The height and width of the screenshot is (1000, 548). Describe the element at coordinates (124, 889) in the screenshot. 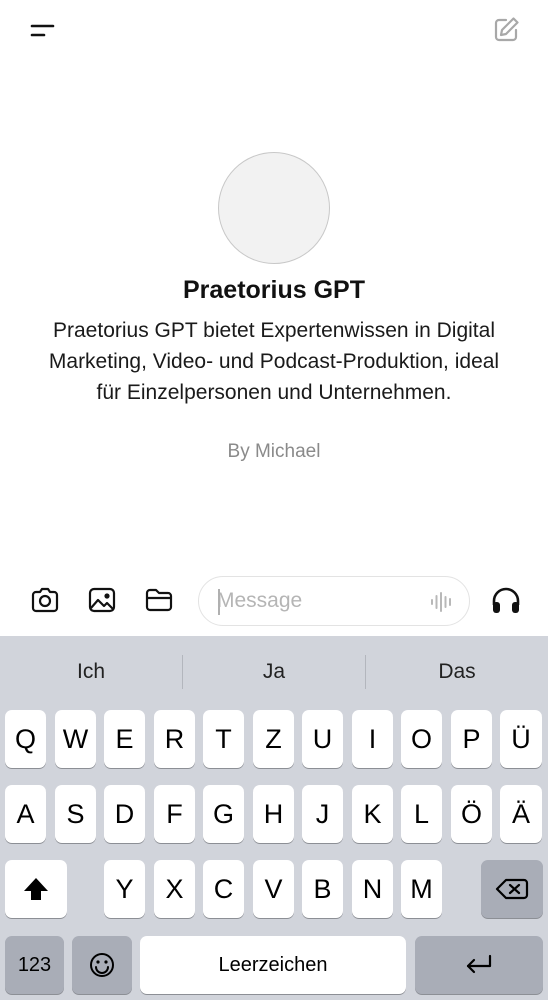

I see `key-y: Y` at that location.